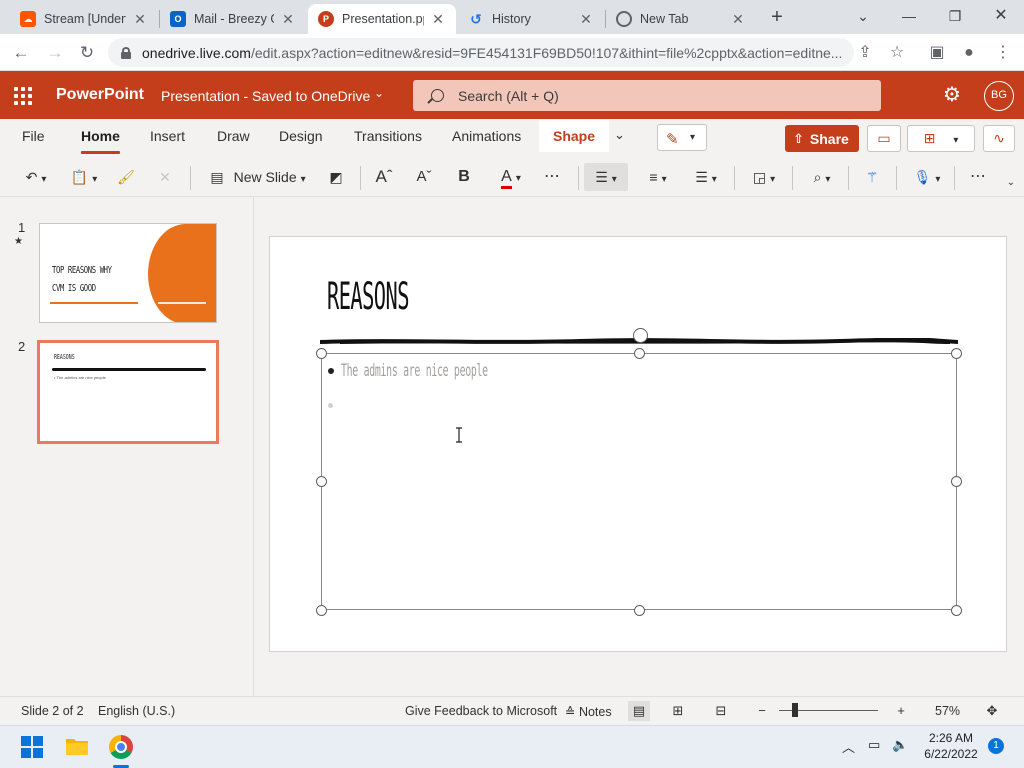 The image size is (1024, 768). What do you see at coordinates (640, 335) in the screenshot?
I see `rotate-handle` at bounding box center [640, 335].